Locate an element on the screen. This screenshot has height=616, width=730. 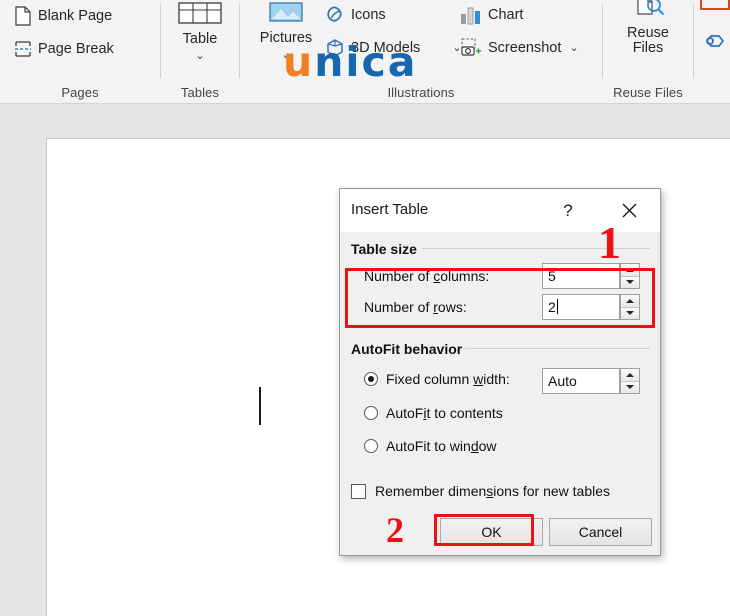
reuse-files-icon is located at coordinates (648, 10).